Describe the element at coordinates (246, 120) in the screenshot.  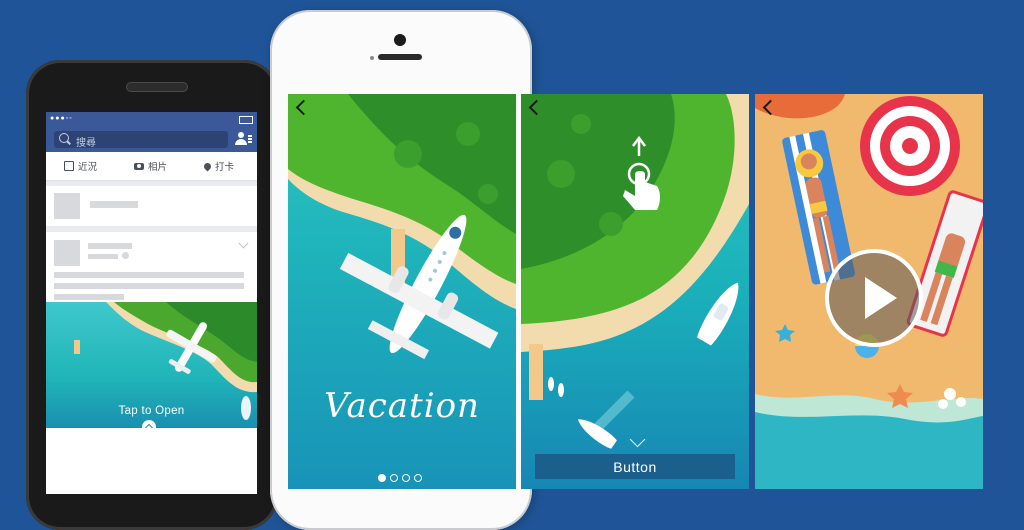
I see `battery-icon` at that location.